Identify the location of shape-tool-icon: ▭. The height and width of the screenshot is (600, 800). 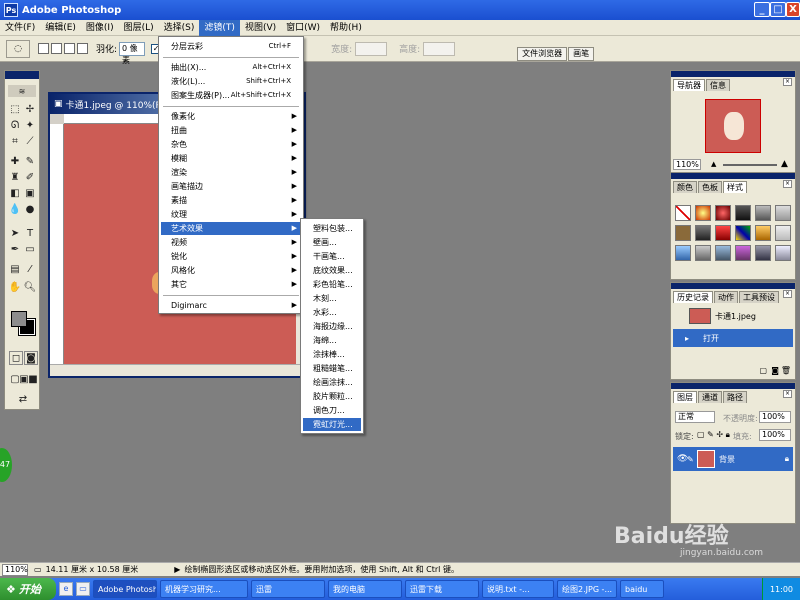
(30, 250).